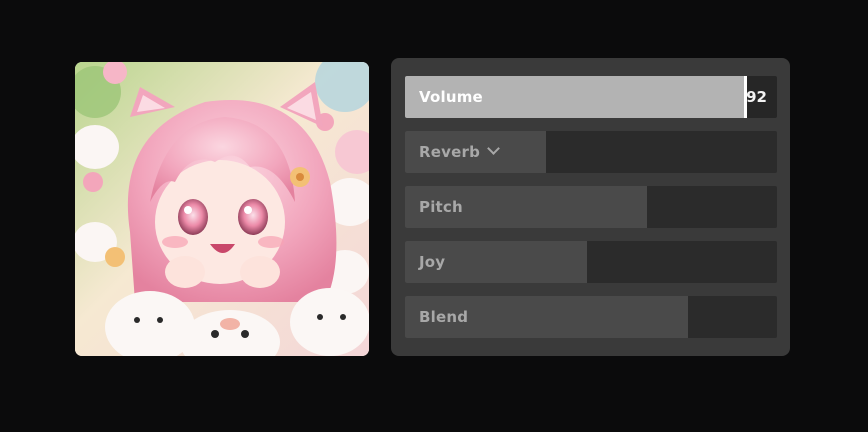  I want to click on reverb-slider: Reverb, so click(591, 152).